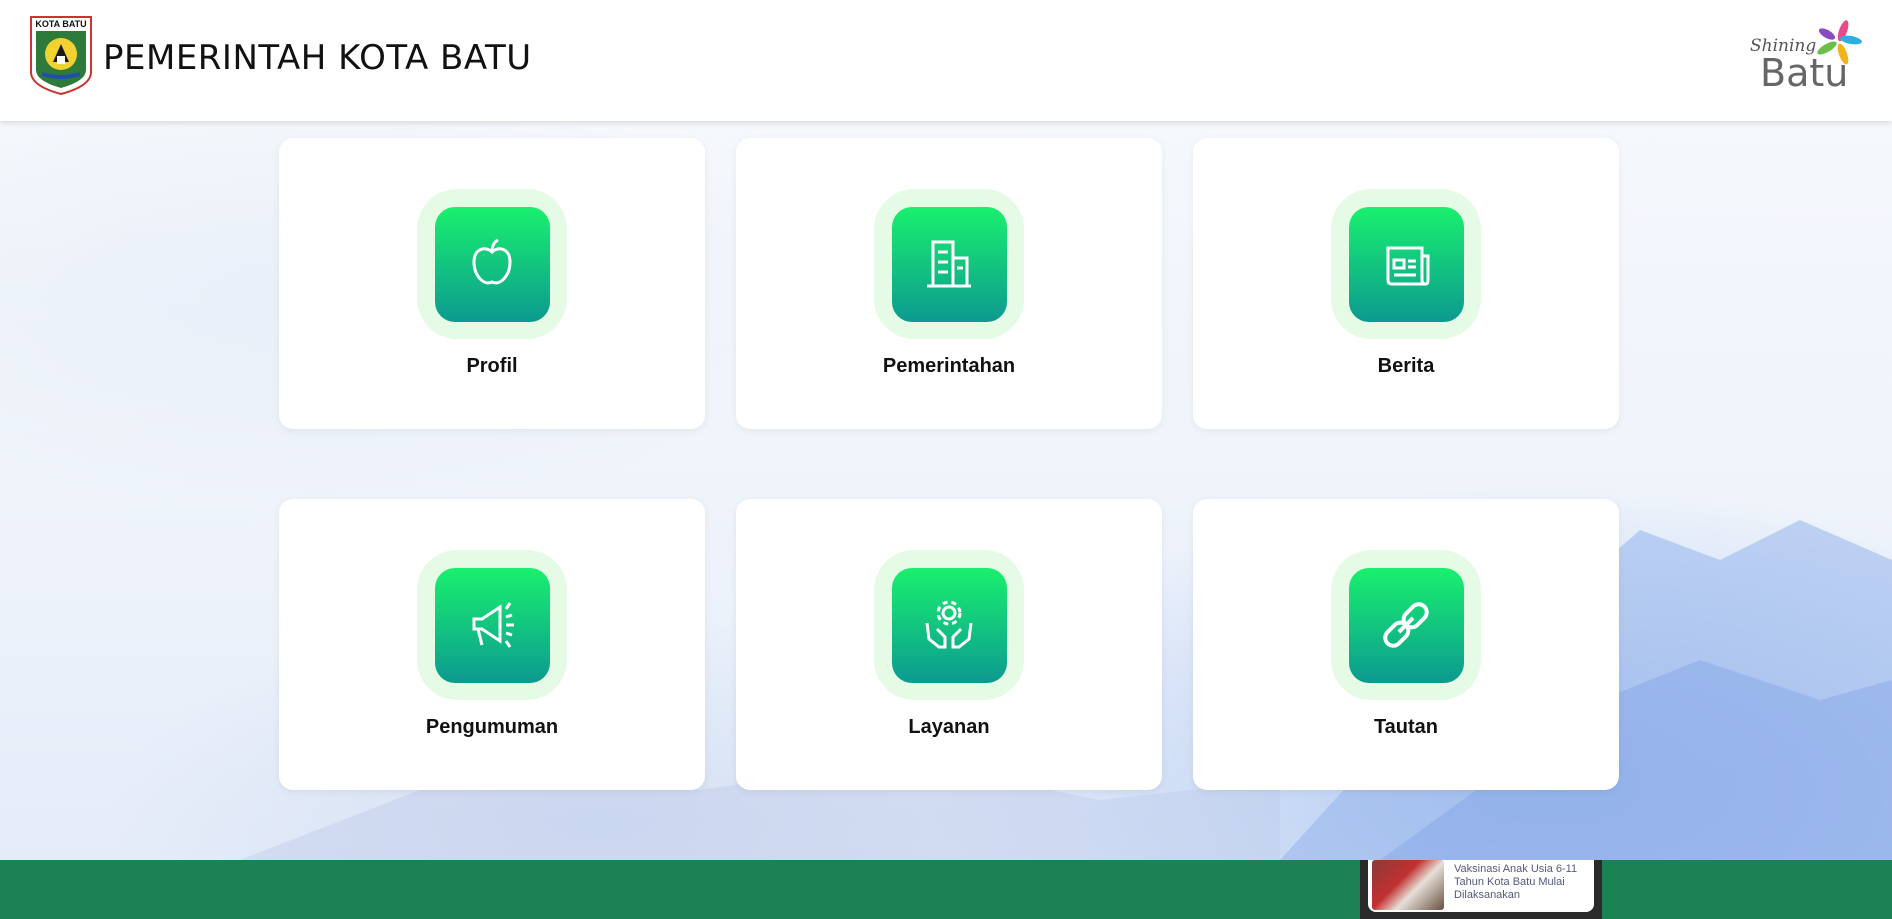 Image resolution: width=1892 pixels, height=919 pixels. I want to click on menu-label-profil: Profil, so click(492, 366).